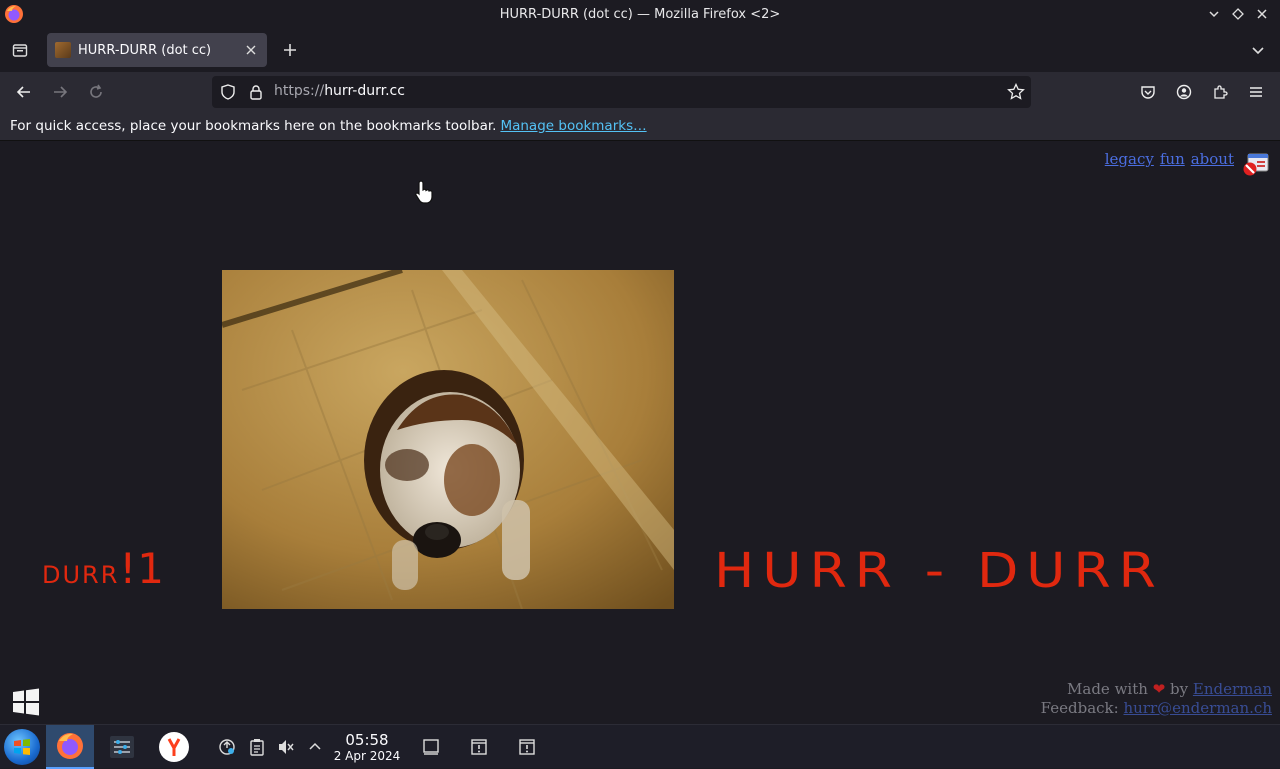  I want to click on feedback-line: Feedback: hurr@enderman.ch, so click(1156, 708).